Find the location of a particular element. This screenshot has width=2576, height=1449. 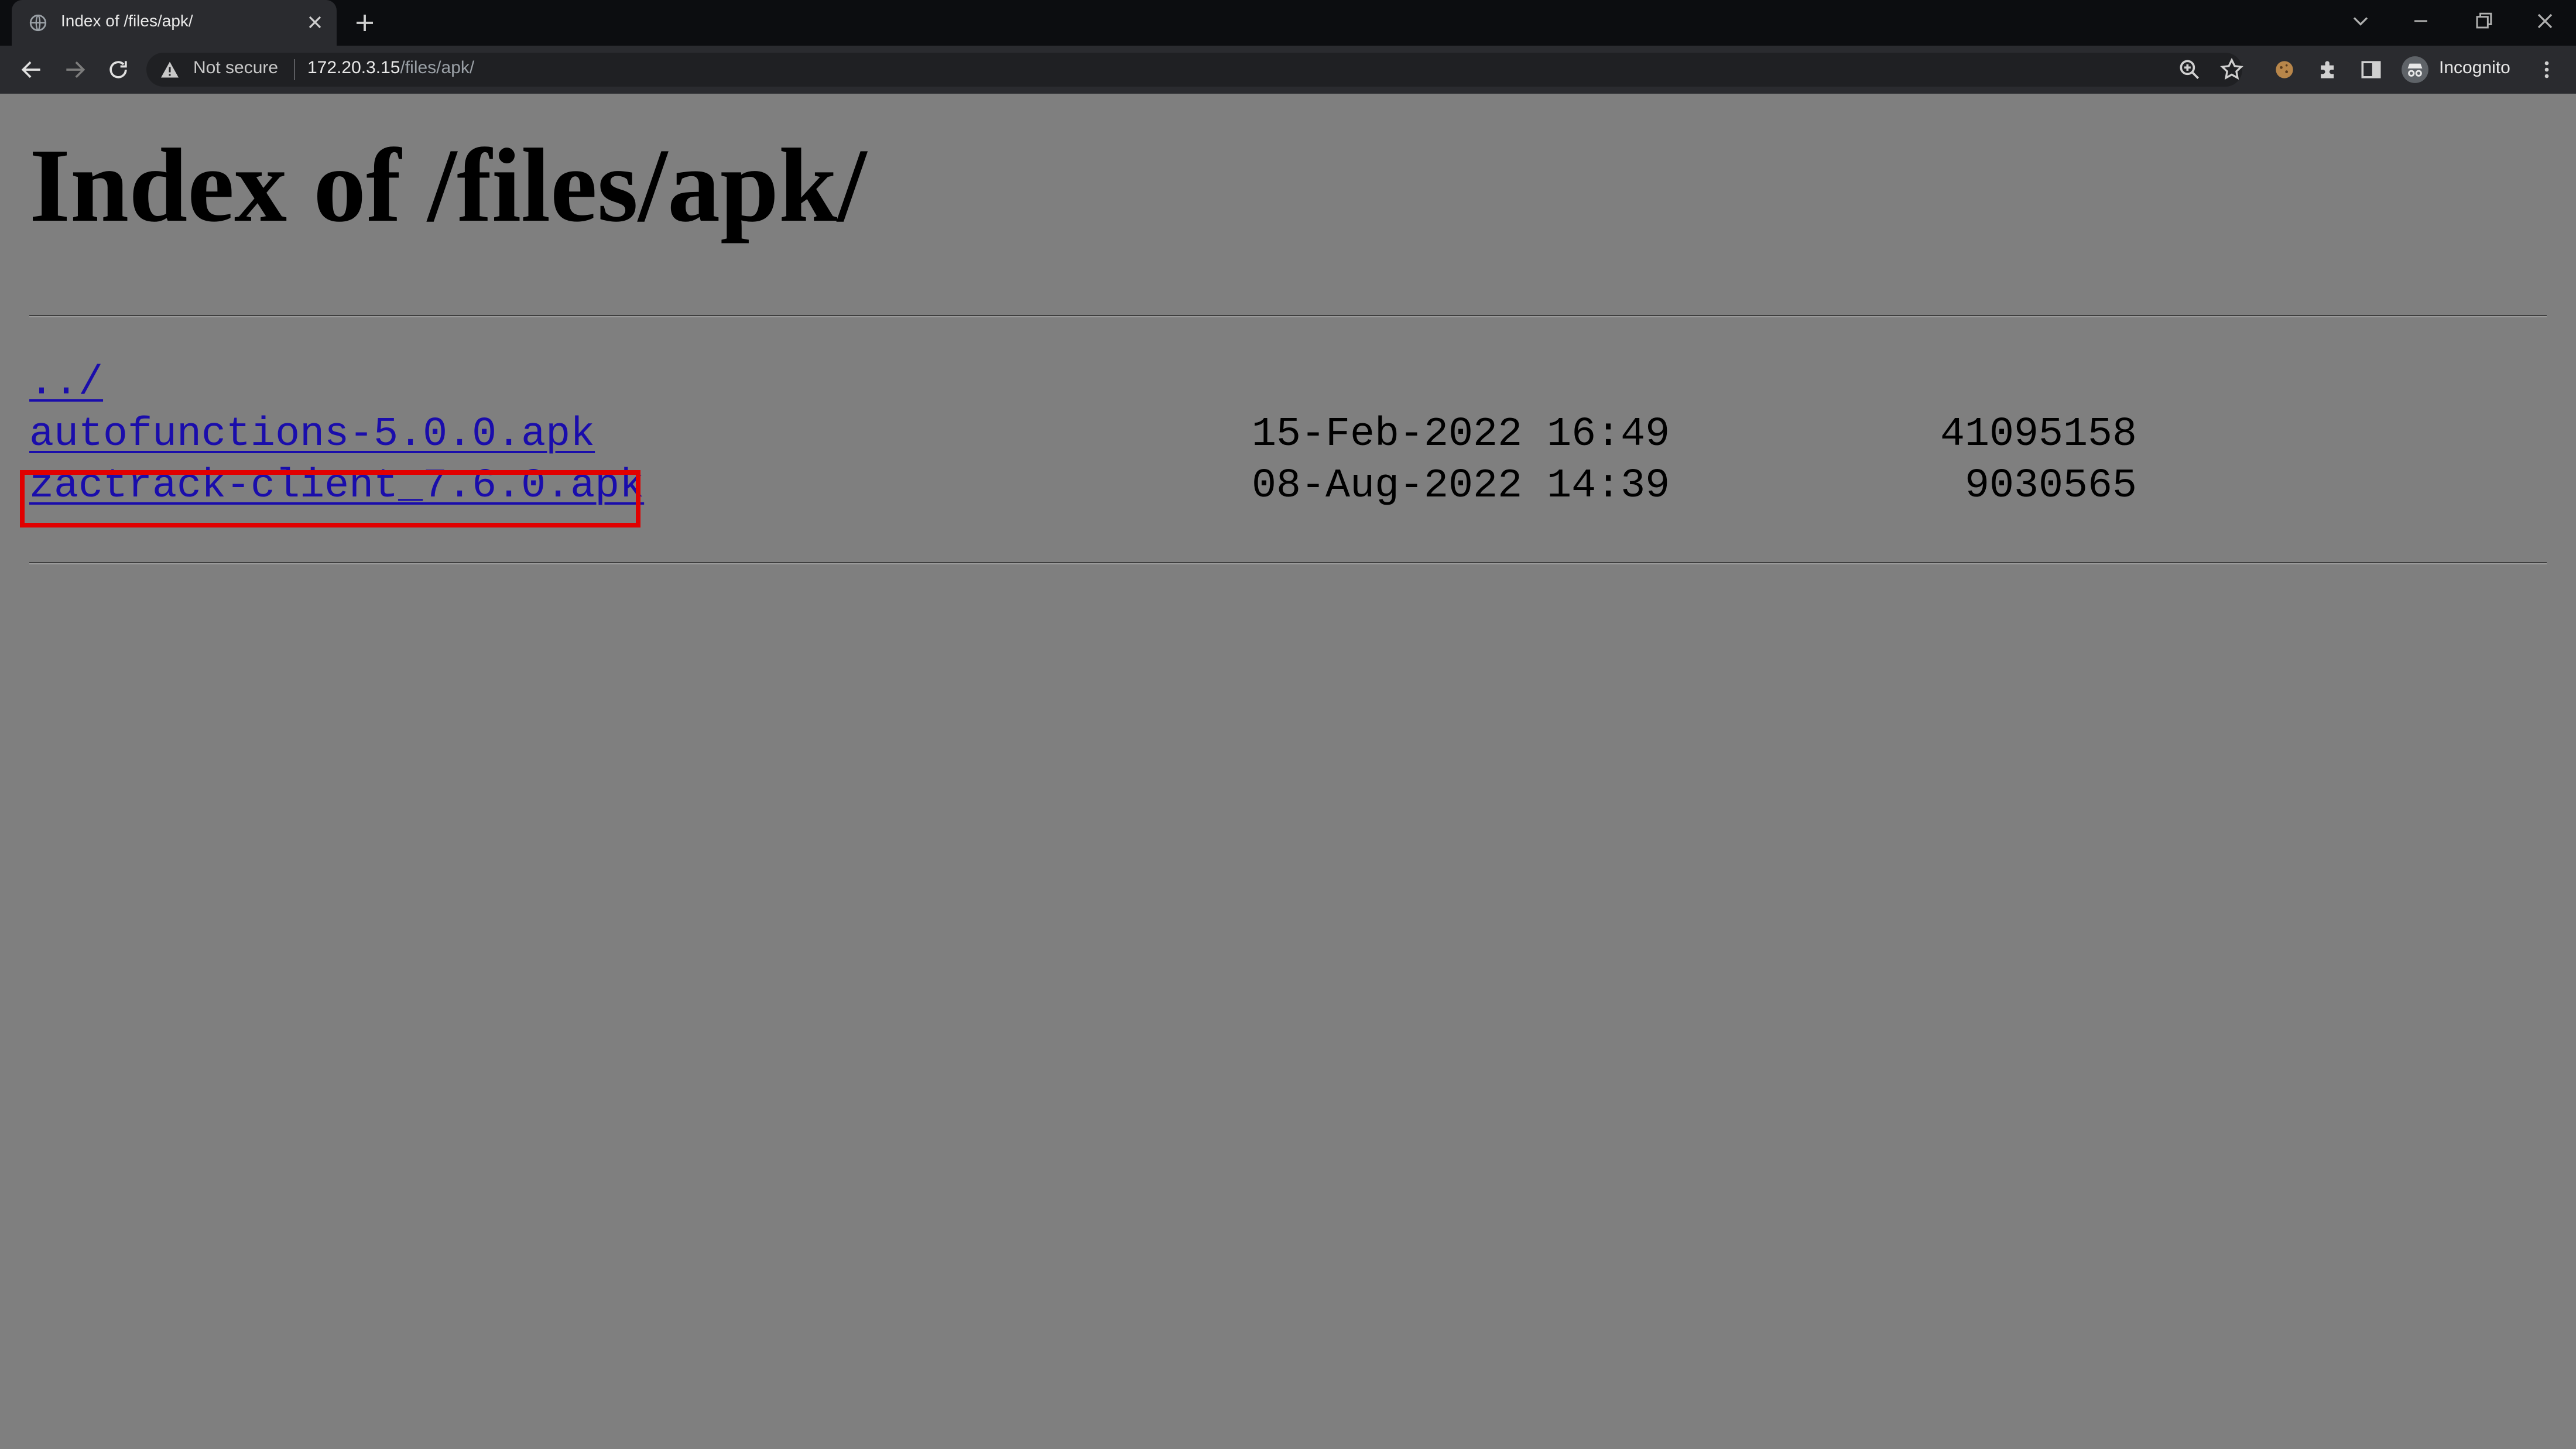

restore-icon is located at coordinates (2483, 21).